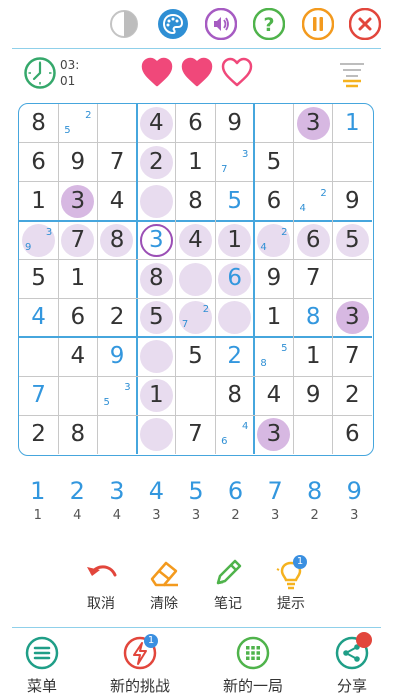  What do you see at coordinates (315, 506) in the screenshot?
I see `number-key-8: 82` at bounding box center [315, 506].